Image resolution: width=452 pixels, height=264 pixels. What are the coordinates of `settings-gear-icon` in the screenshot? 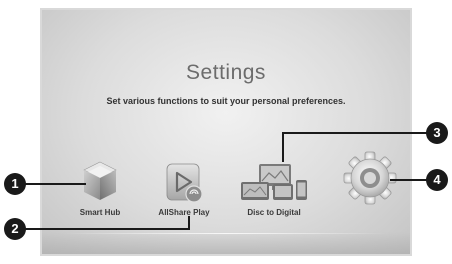 It's located at (370, 178).